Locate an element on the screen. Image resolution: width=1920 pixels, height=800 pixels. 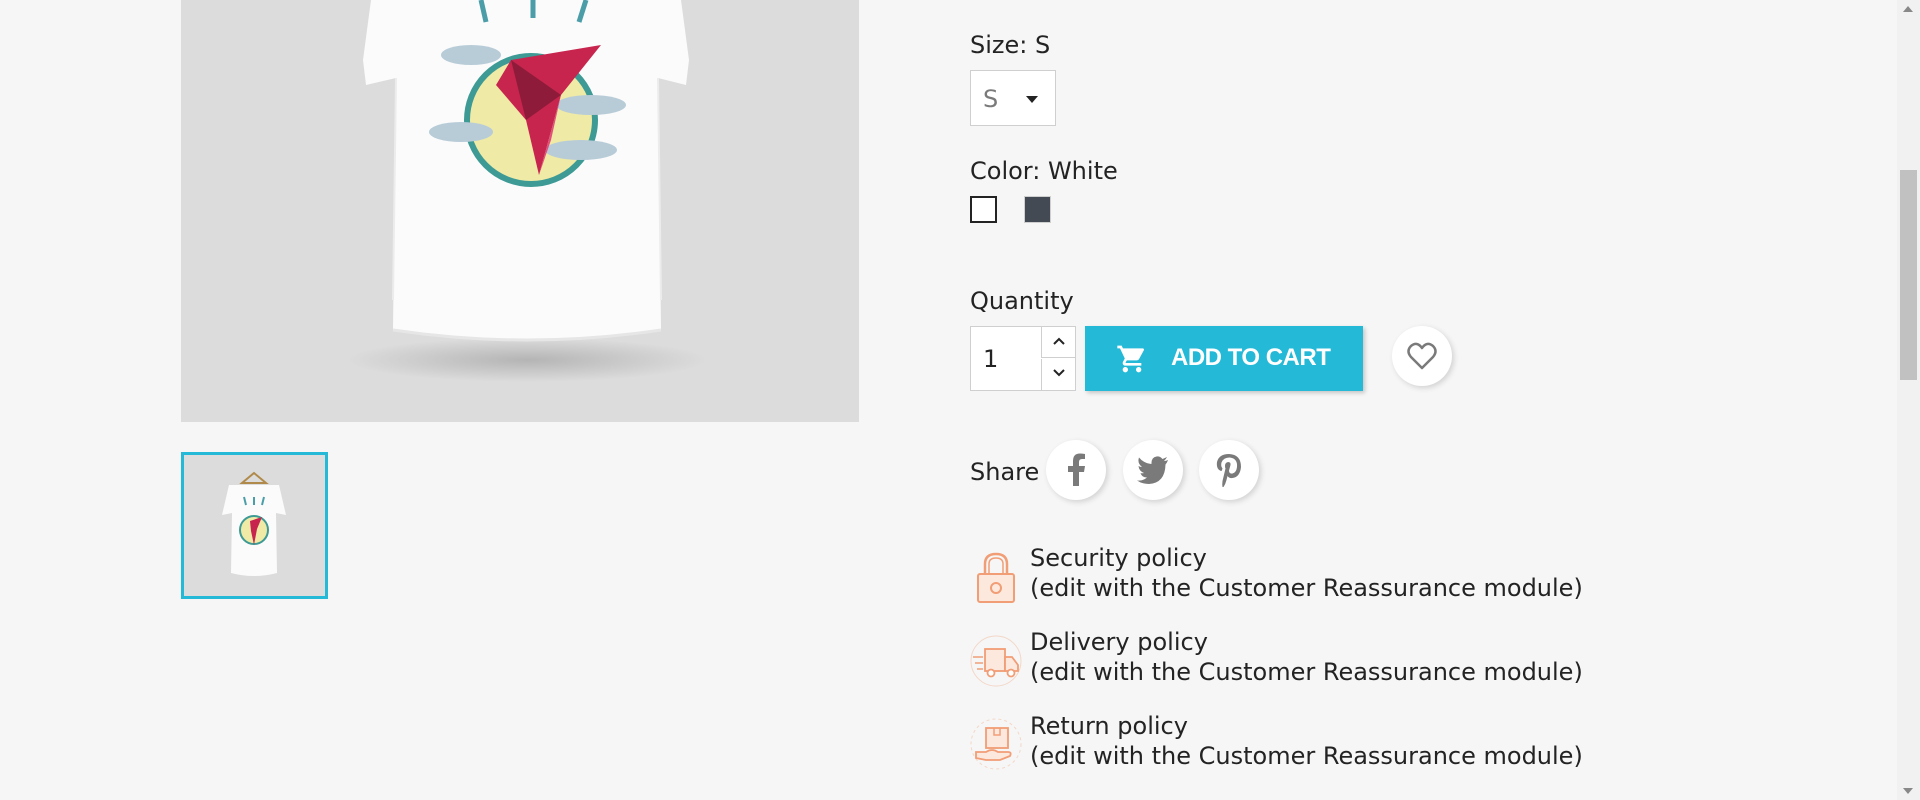
quantity-label: Quantity is located at coordinates (1022, 301).